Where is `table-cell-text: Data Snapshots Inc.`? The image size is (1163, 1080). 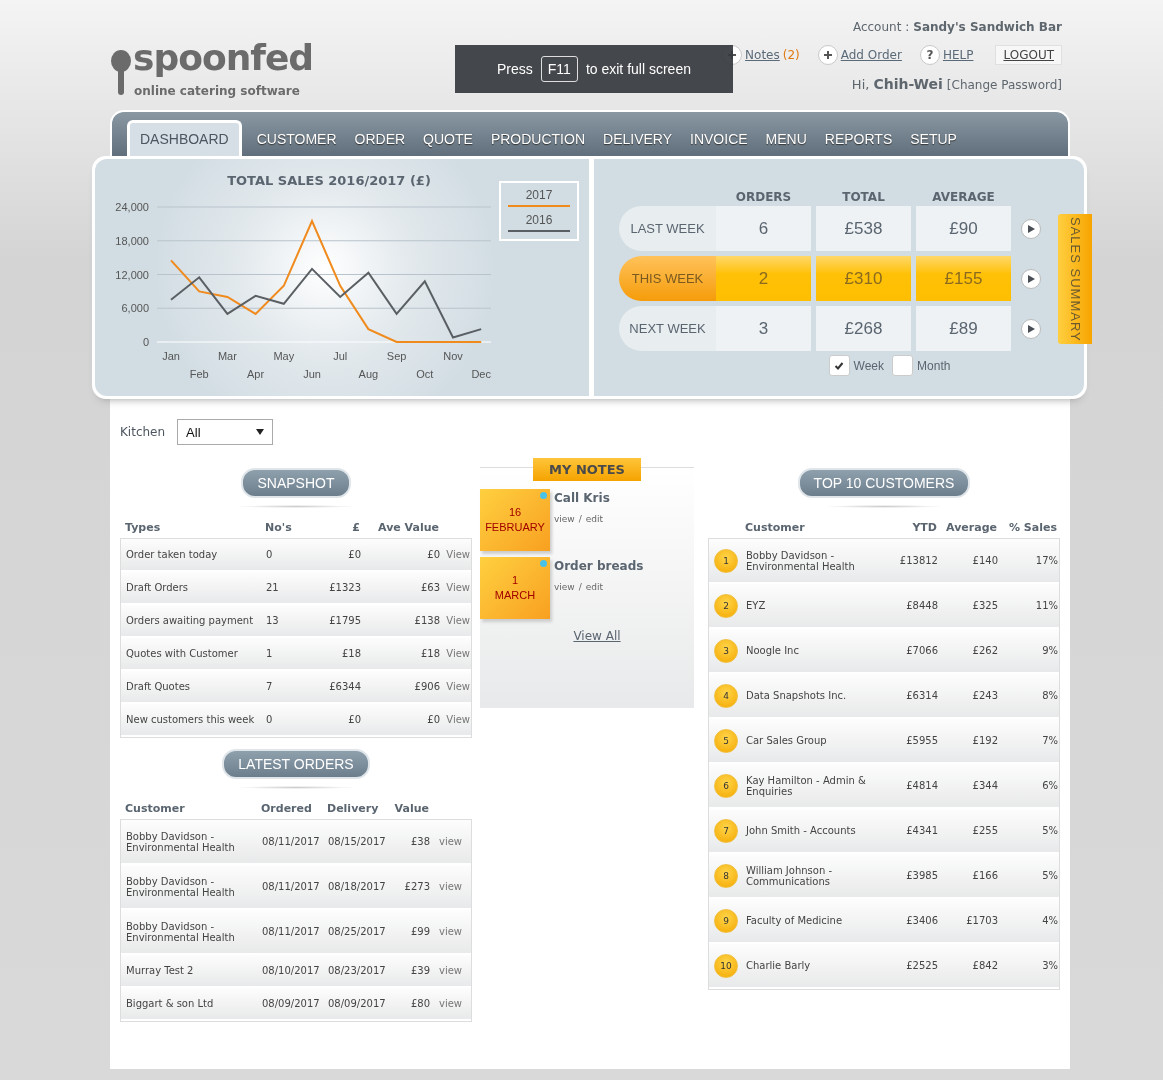 table-cell-text: Data Snapshots Inc. is located at coordinates (797, 695).